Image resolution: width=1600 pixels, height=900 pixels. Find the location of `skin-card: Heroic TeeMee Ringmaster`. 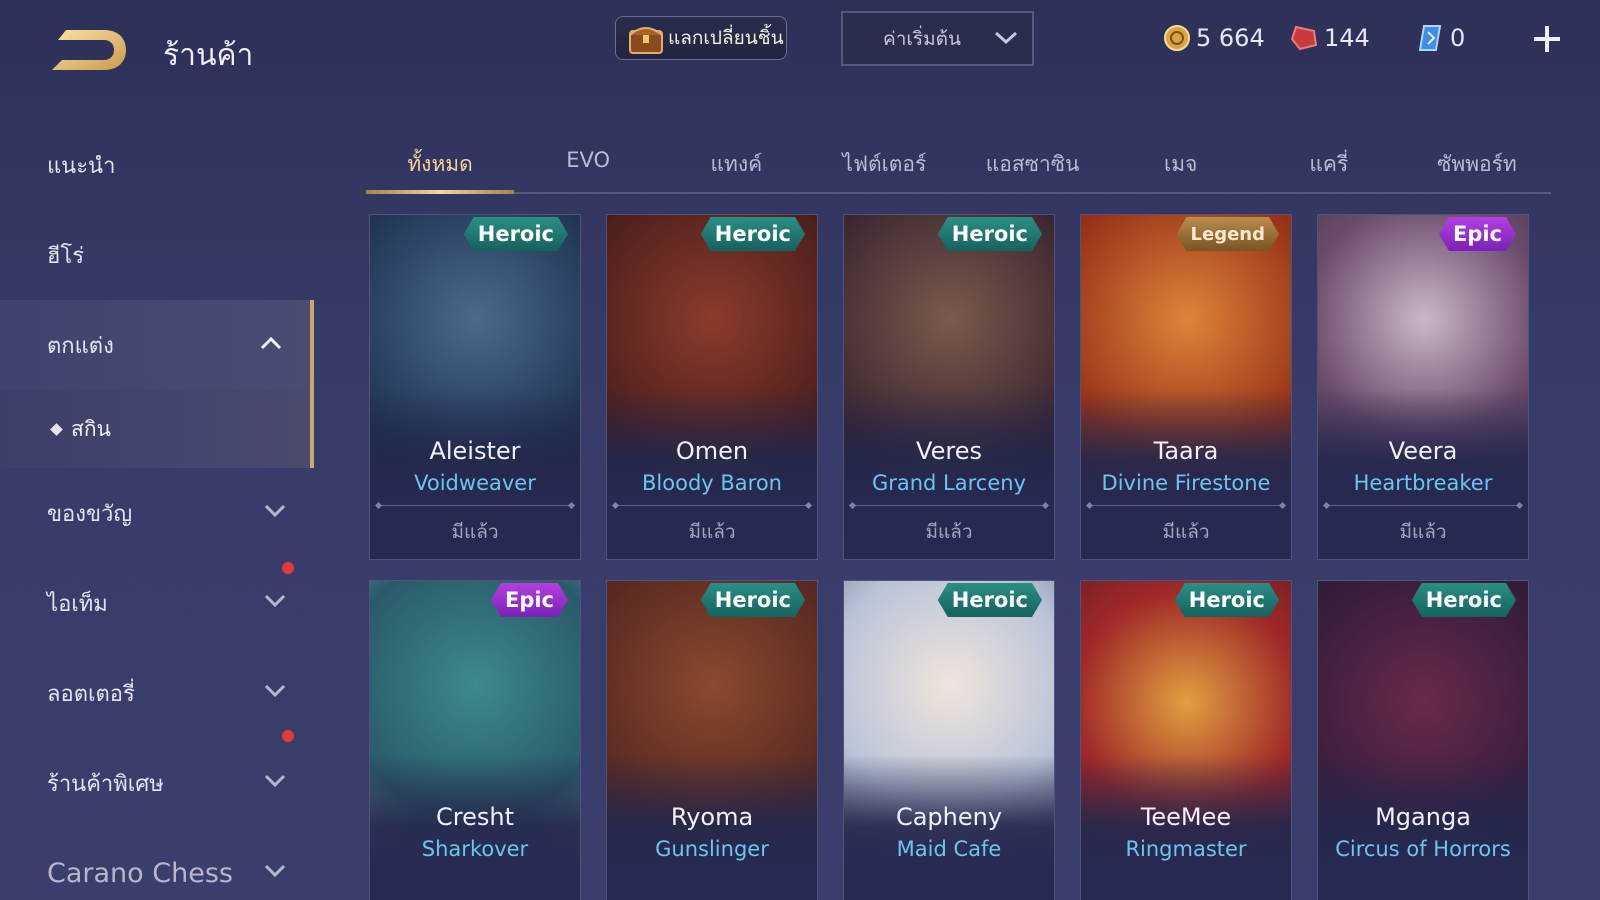

skin-card: Heroic TeeMee Ringmaster is located at coordinates (1186, 740).